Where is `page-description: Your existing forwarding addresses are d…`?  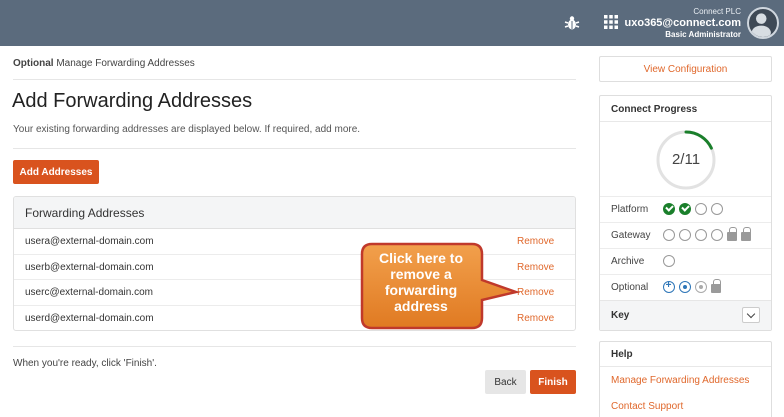
page-description: Your existing forwarding addresses are d… is located at coordinates (187, 129).